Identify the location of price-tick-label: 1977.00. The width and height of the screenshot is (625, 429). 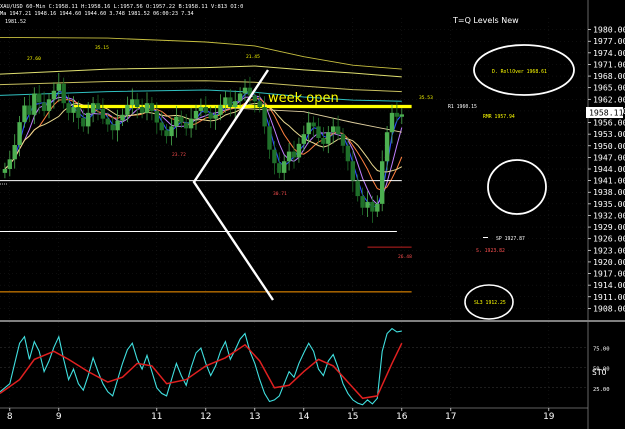
(609, 41).